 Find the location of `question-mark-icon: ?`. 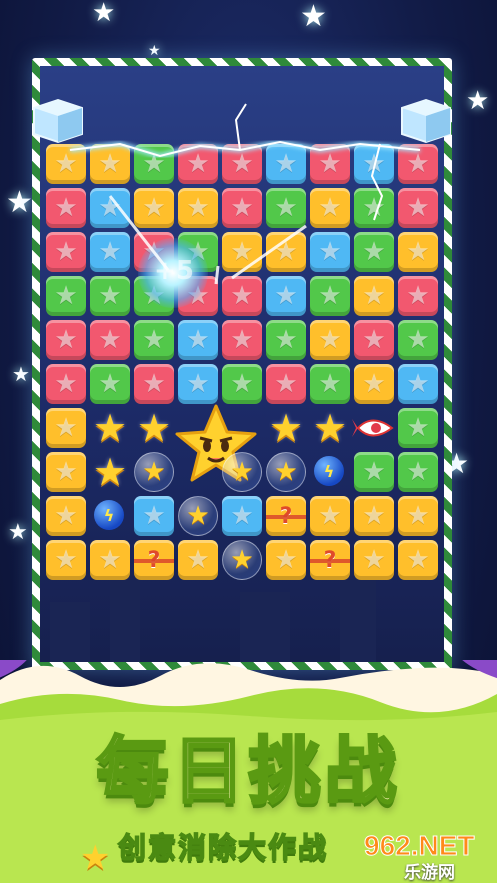

question-mark-icon: ? is located at coordinates (154, 560).